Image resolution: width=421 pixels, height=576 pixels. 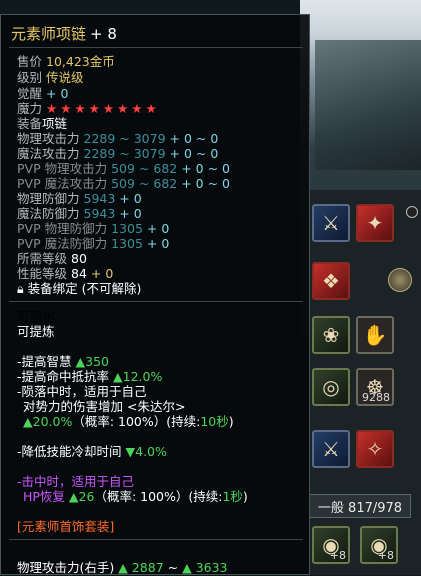 I want to click on mag-def-row: 魔法防御力 5943 + 0, so click(x=79, y=214).